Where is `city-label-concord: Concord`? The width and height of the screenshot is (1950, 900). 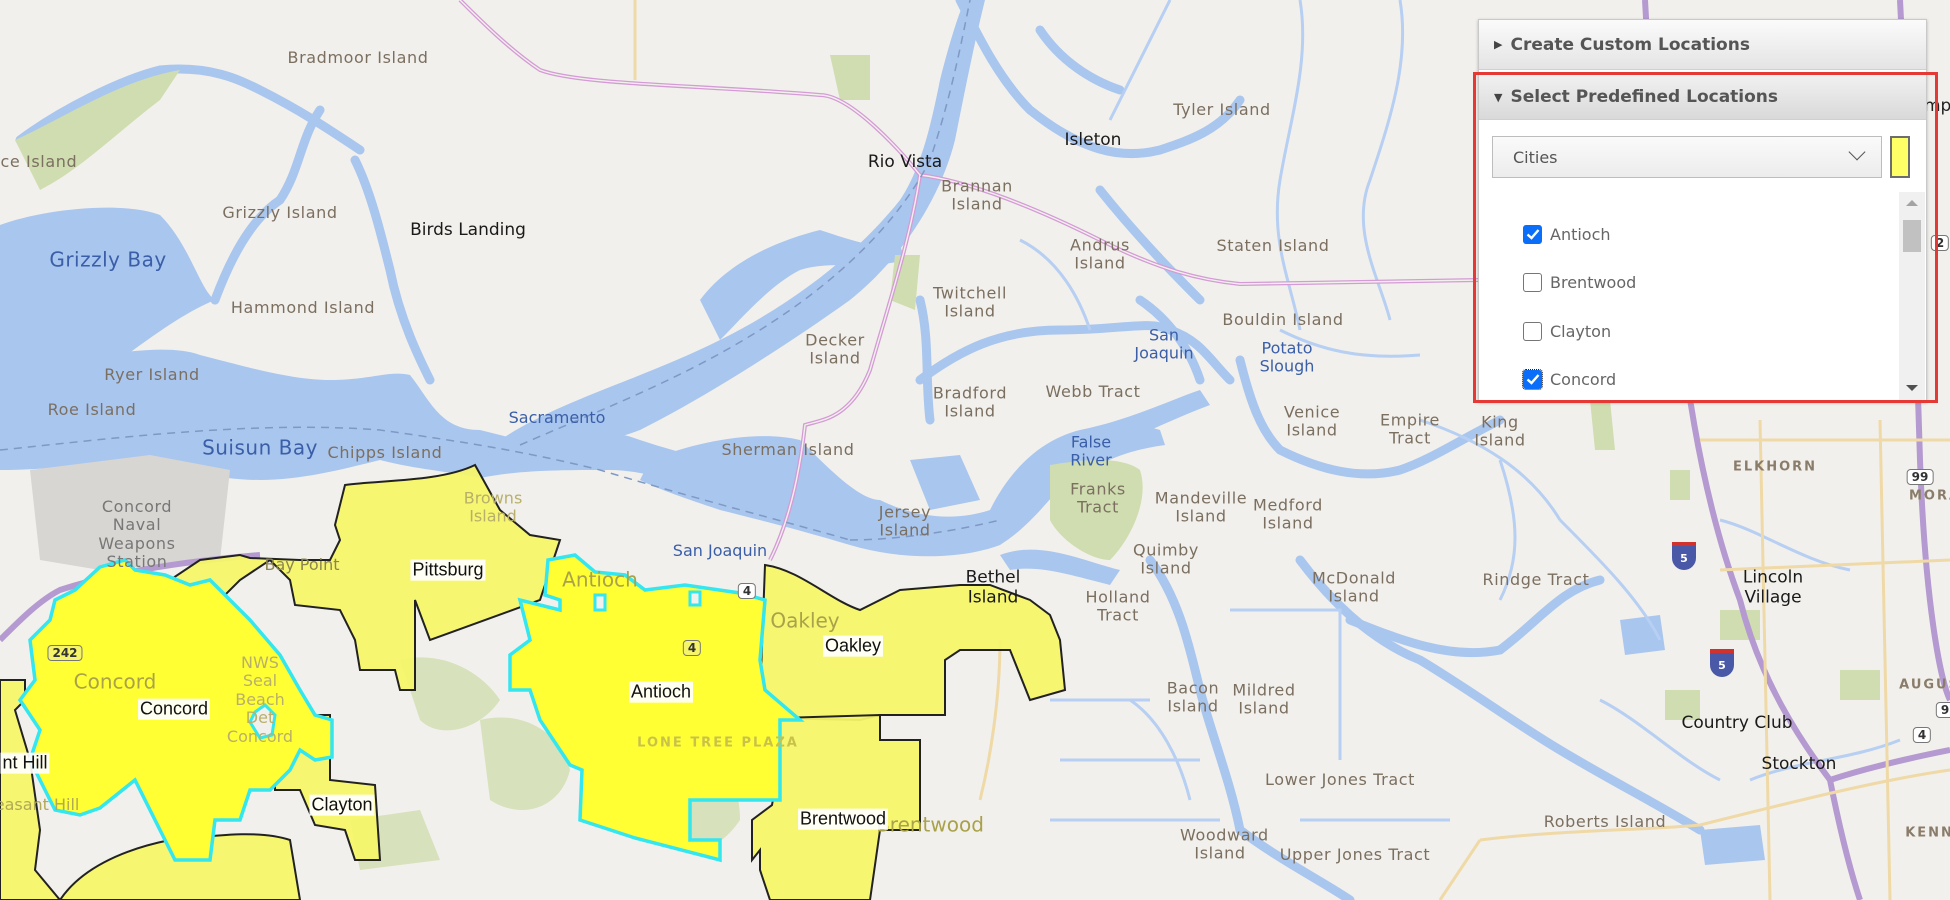
city-label-concord: Concord is located at coordinates (174, 709).